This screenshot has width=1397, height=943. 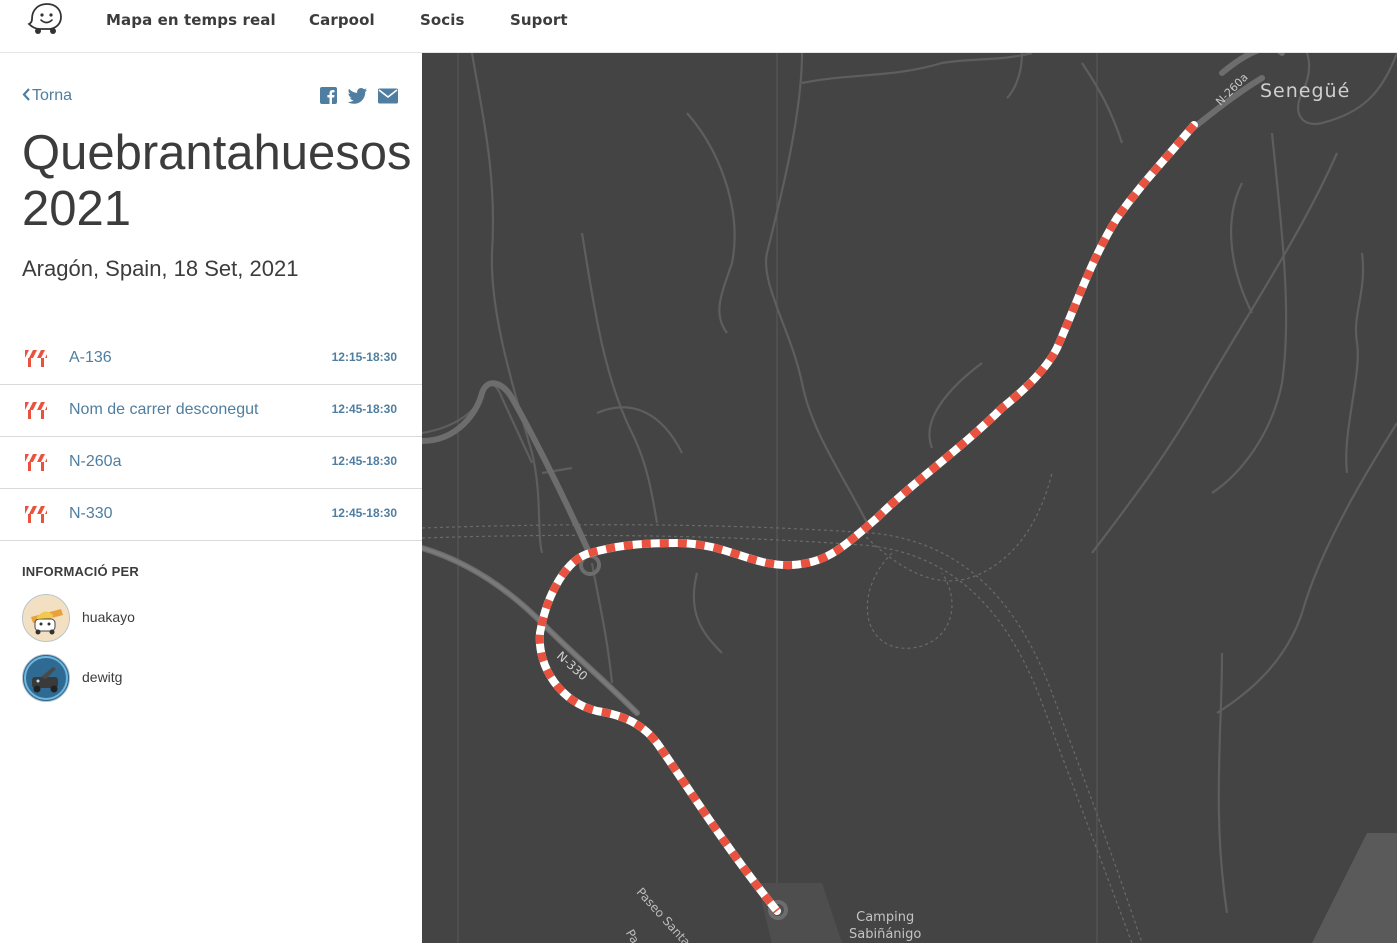 What do you see at coordinates (222, 181) in the screenshot?
I see `event-title: Quebrantahuesos 2021` at bounding box center [222, 181].